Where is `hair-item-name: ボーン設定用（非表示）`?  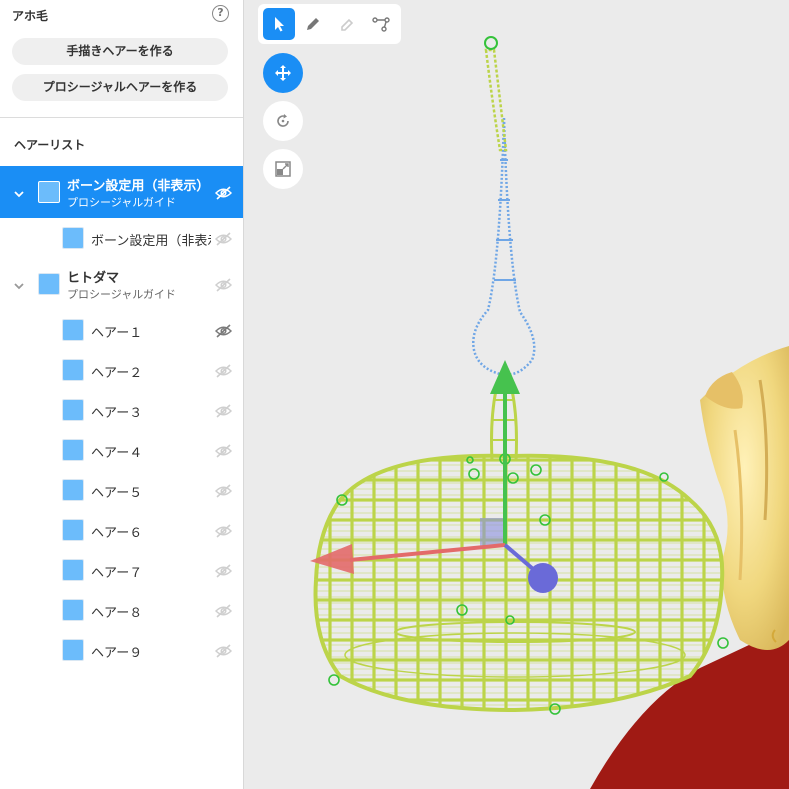
hair-item-name: ボーン設定用（非表示） is located at coordinates (151, 241).